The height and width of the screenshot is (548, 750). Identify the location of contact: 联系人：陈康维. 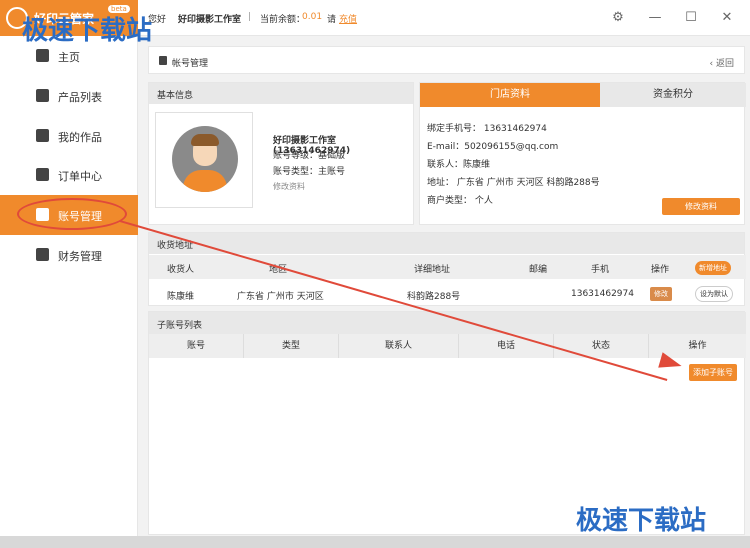
(459, 165).